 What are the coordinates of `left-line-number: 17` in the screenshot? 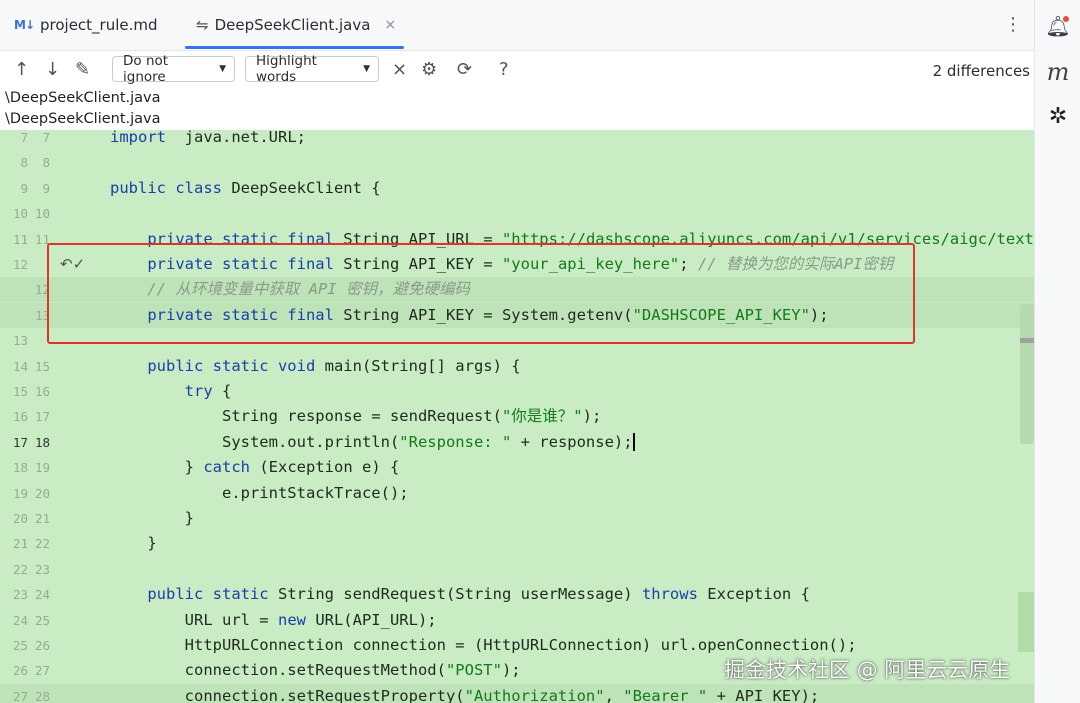 It's located at (20, 442).